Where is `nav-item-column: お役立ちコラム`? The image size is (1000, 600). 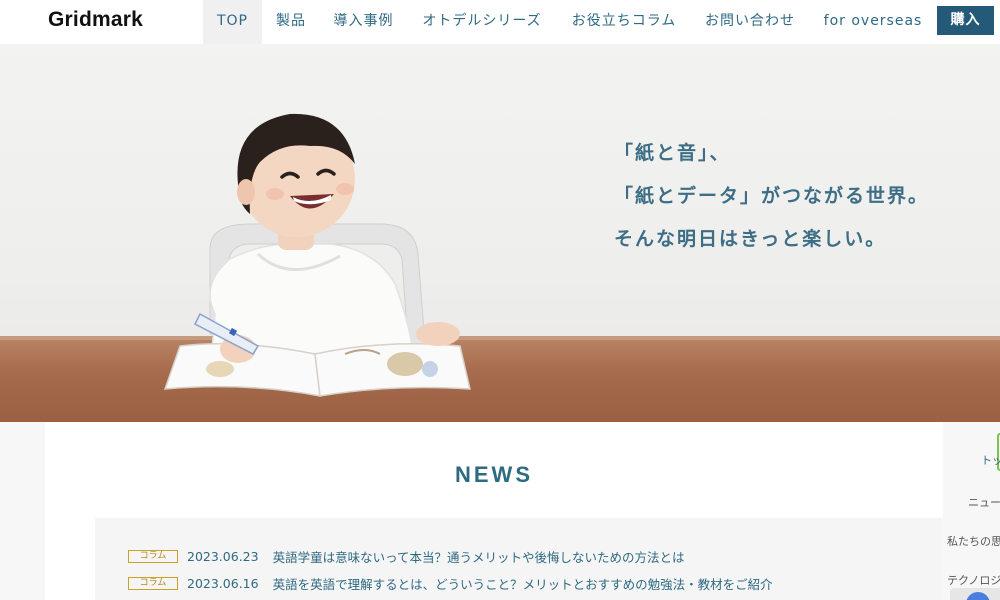 nav-item-column: お役立ちコラム is located at coordinates (624, 22).